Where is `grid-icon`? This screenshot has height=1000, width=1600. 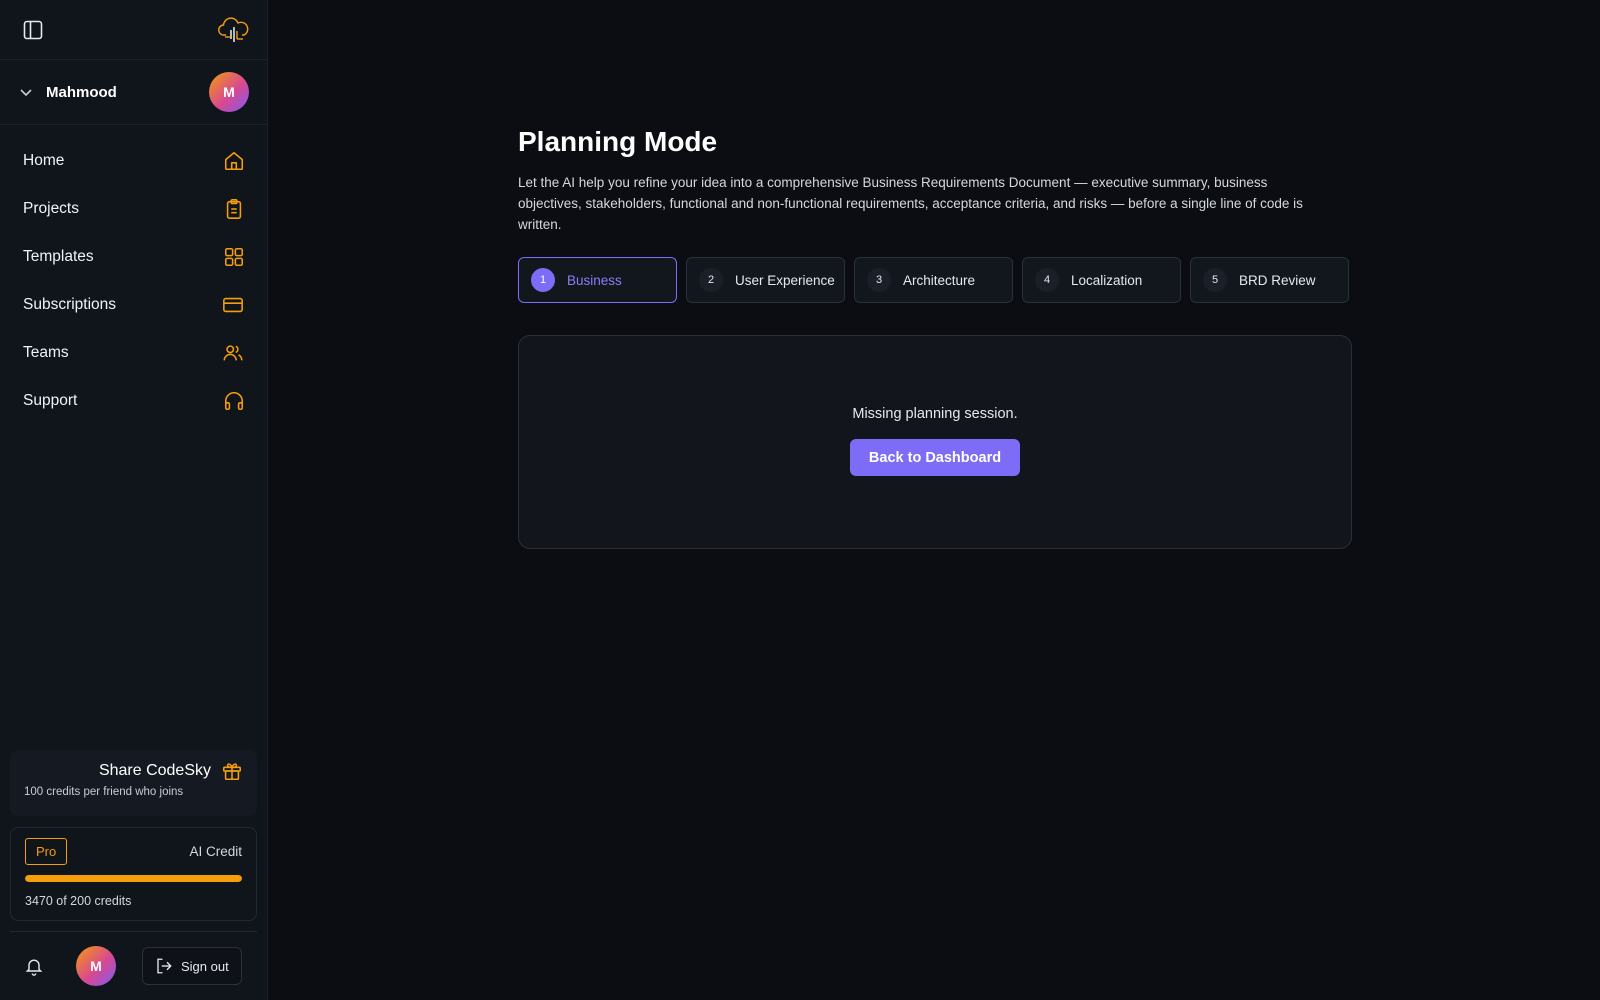
grid-icon is located at coordinates (234, 257).